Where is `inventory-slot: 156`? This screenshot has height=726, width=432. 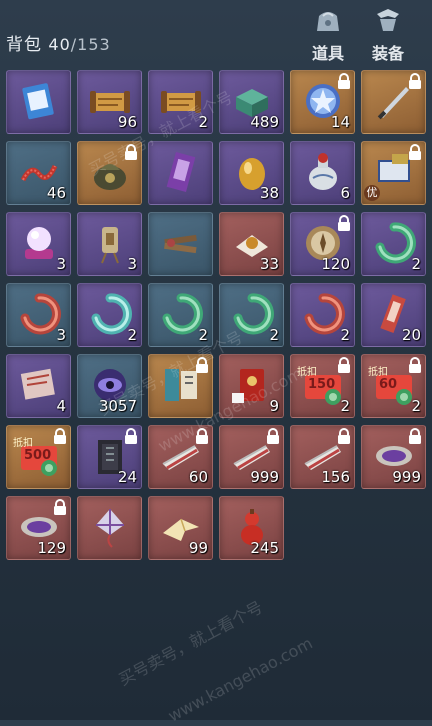 inventory-slot: 156 is located at coordinates (322, 457).